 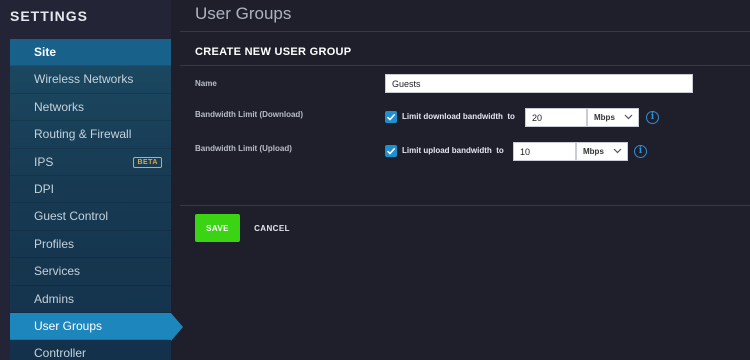 I want to click on sidebar-item-dpi: DPI, so click(x=90, y=190).